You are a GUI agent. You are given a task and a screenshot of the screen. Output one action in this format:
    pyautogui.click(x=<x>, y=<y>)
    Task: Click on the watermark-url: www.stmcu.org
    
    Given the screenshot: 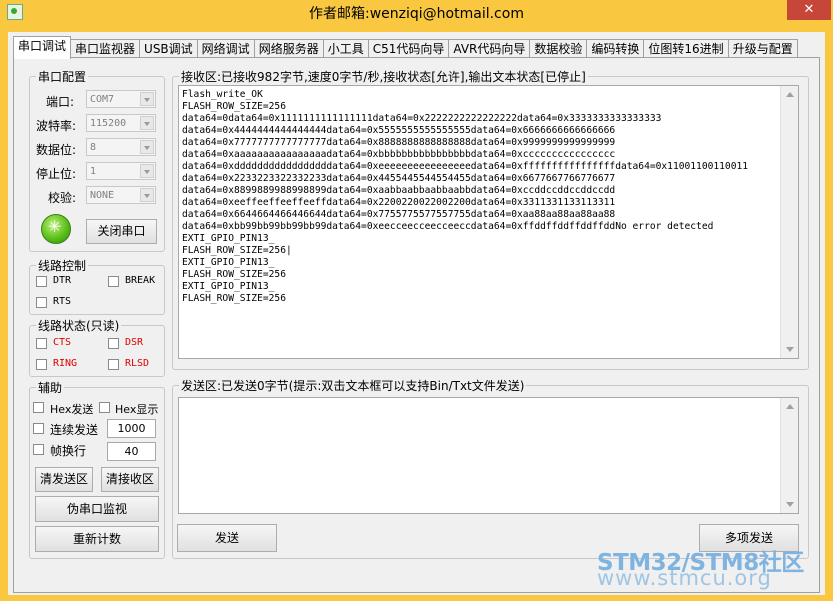 What is the action you would take?
    pyautogui.click(x=684, y=578)
    